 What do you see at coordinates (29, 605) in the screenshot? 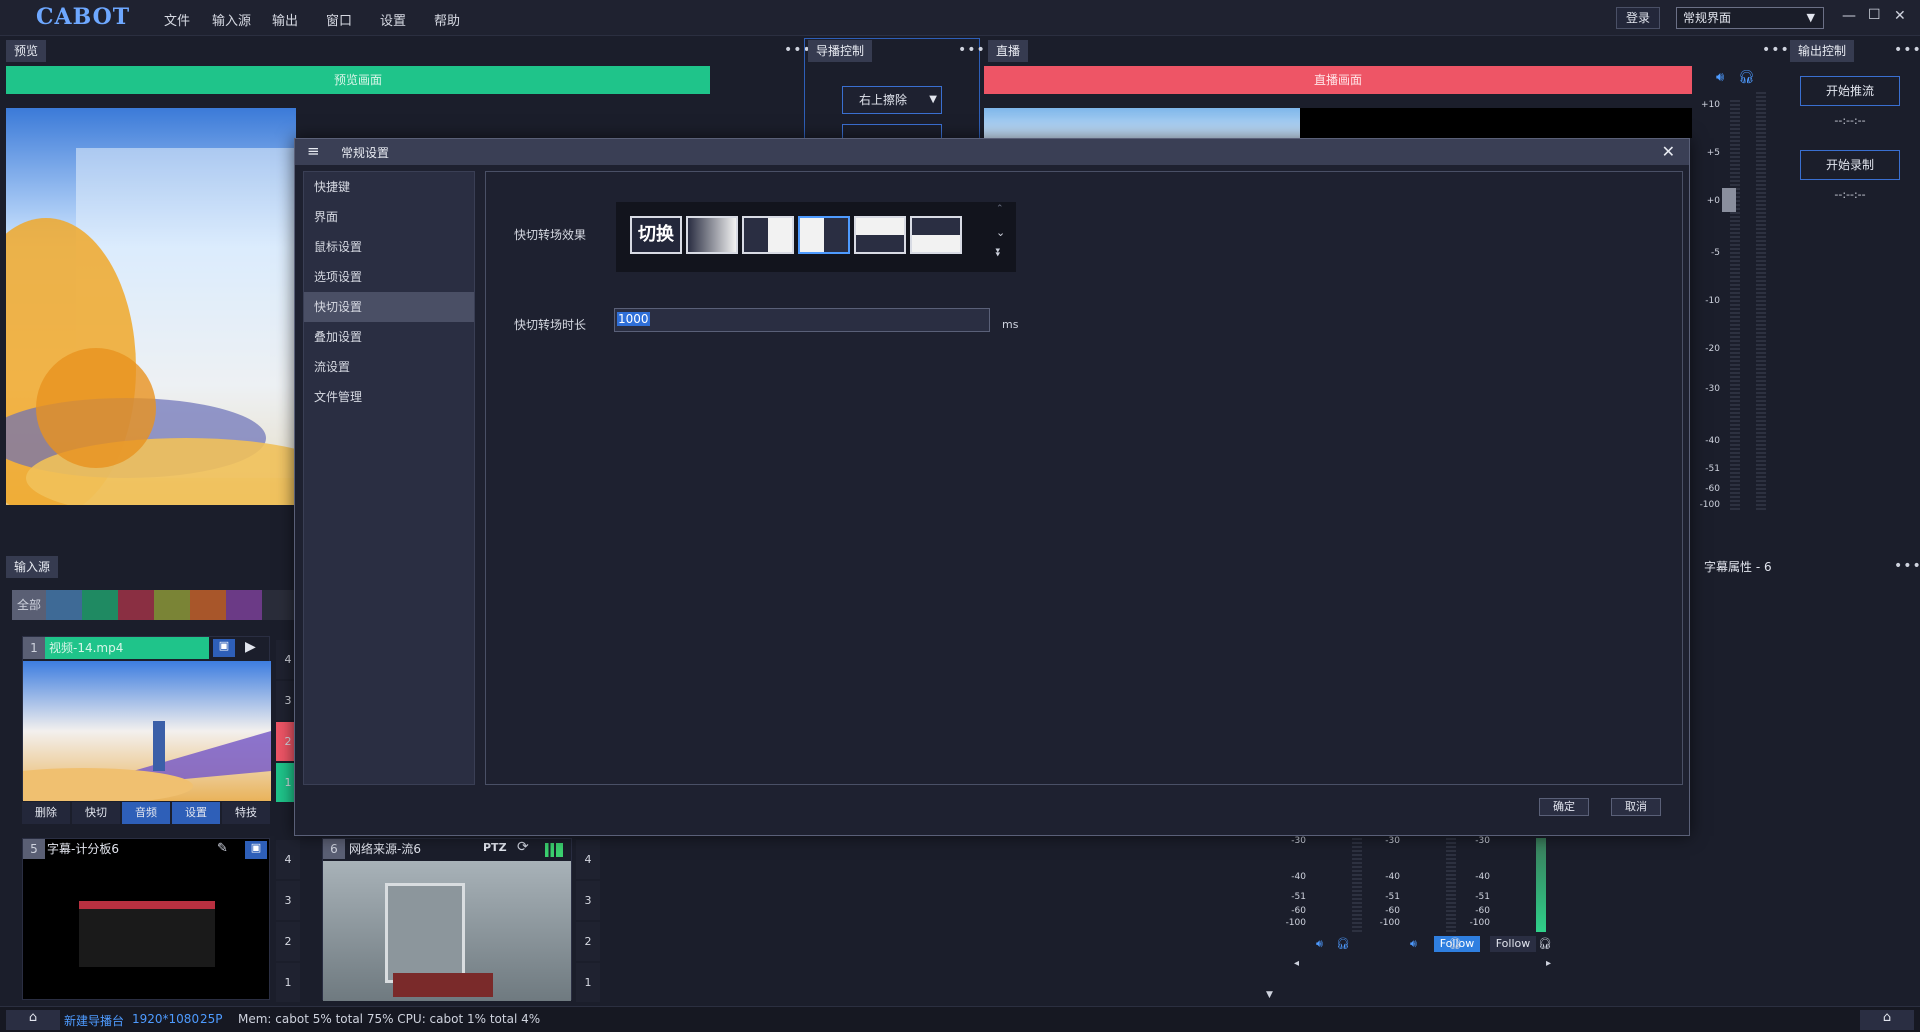
I see `filter-all: 全部` at bounding box center [29, 605].